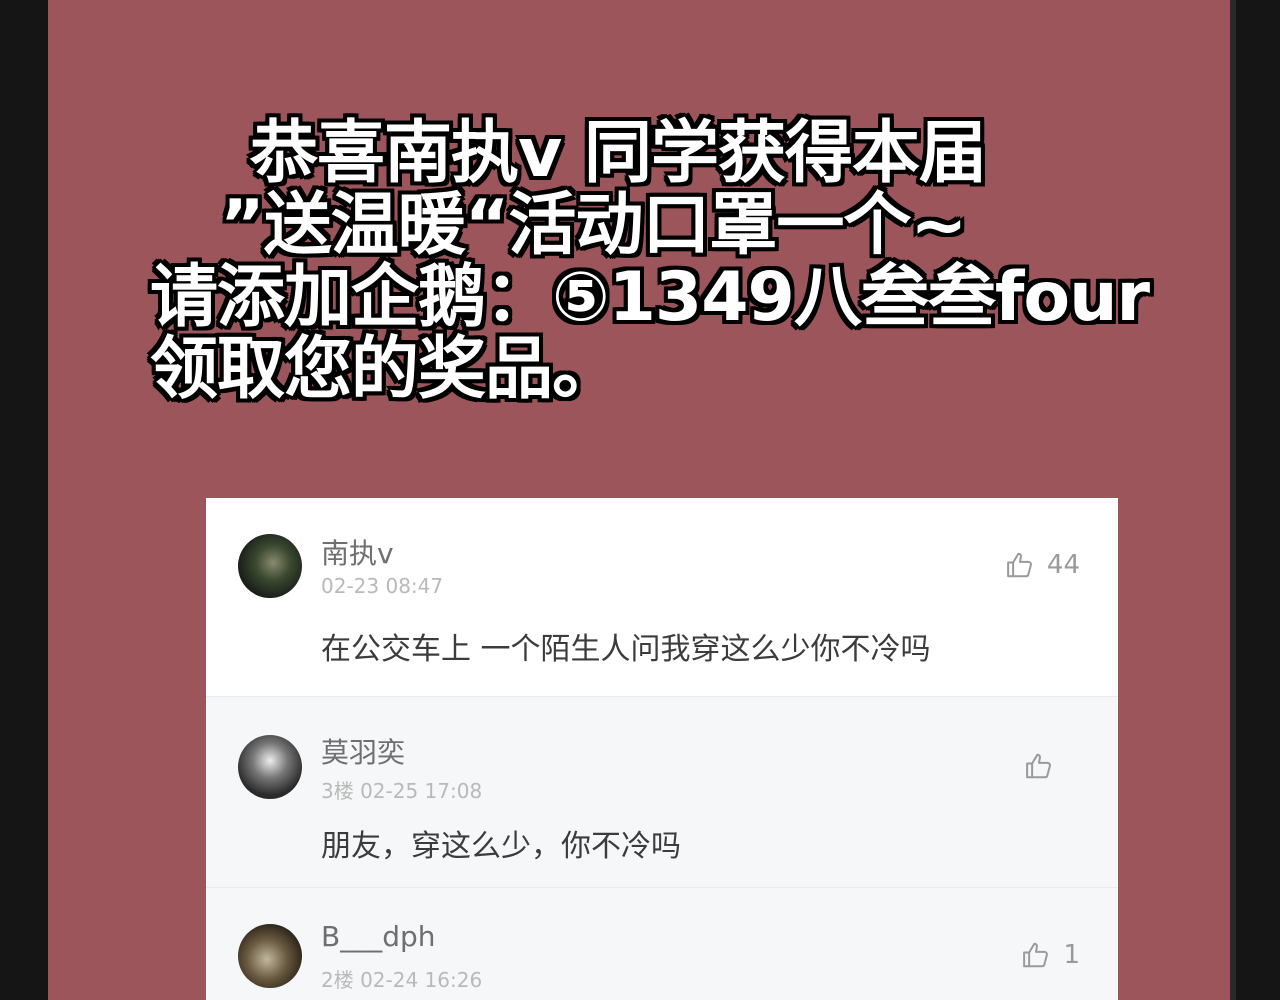 The image size is (1280, 1000). Describe the element at coordinates (385, 369) in the screenshot. I see `announcement-line-4: 领取您的奖品。` at that location.